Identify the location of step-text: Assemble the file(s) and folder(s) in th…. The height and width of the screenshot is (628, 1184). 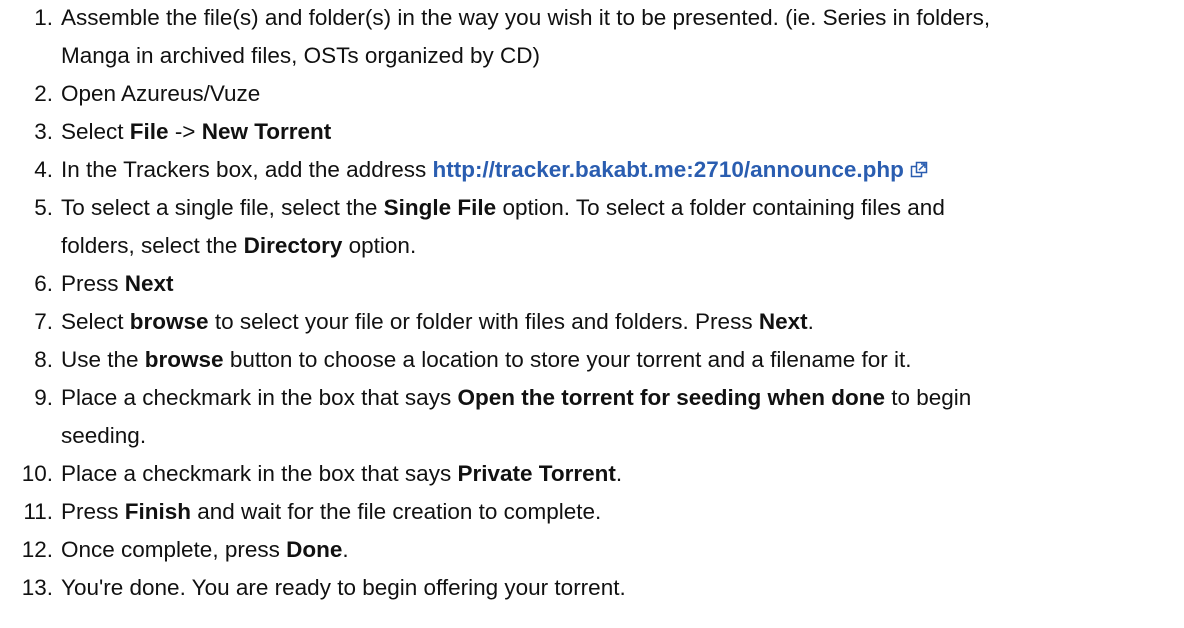
(526, 17).